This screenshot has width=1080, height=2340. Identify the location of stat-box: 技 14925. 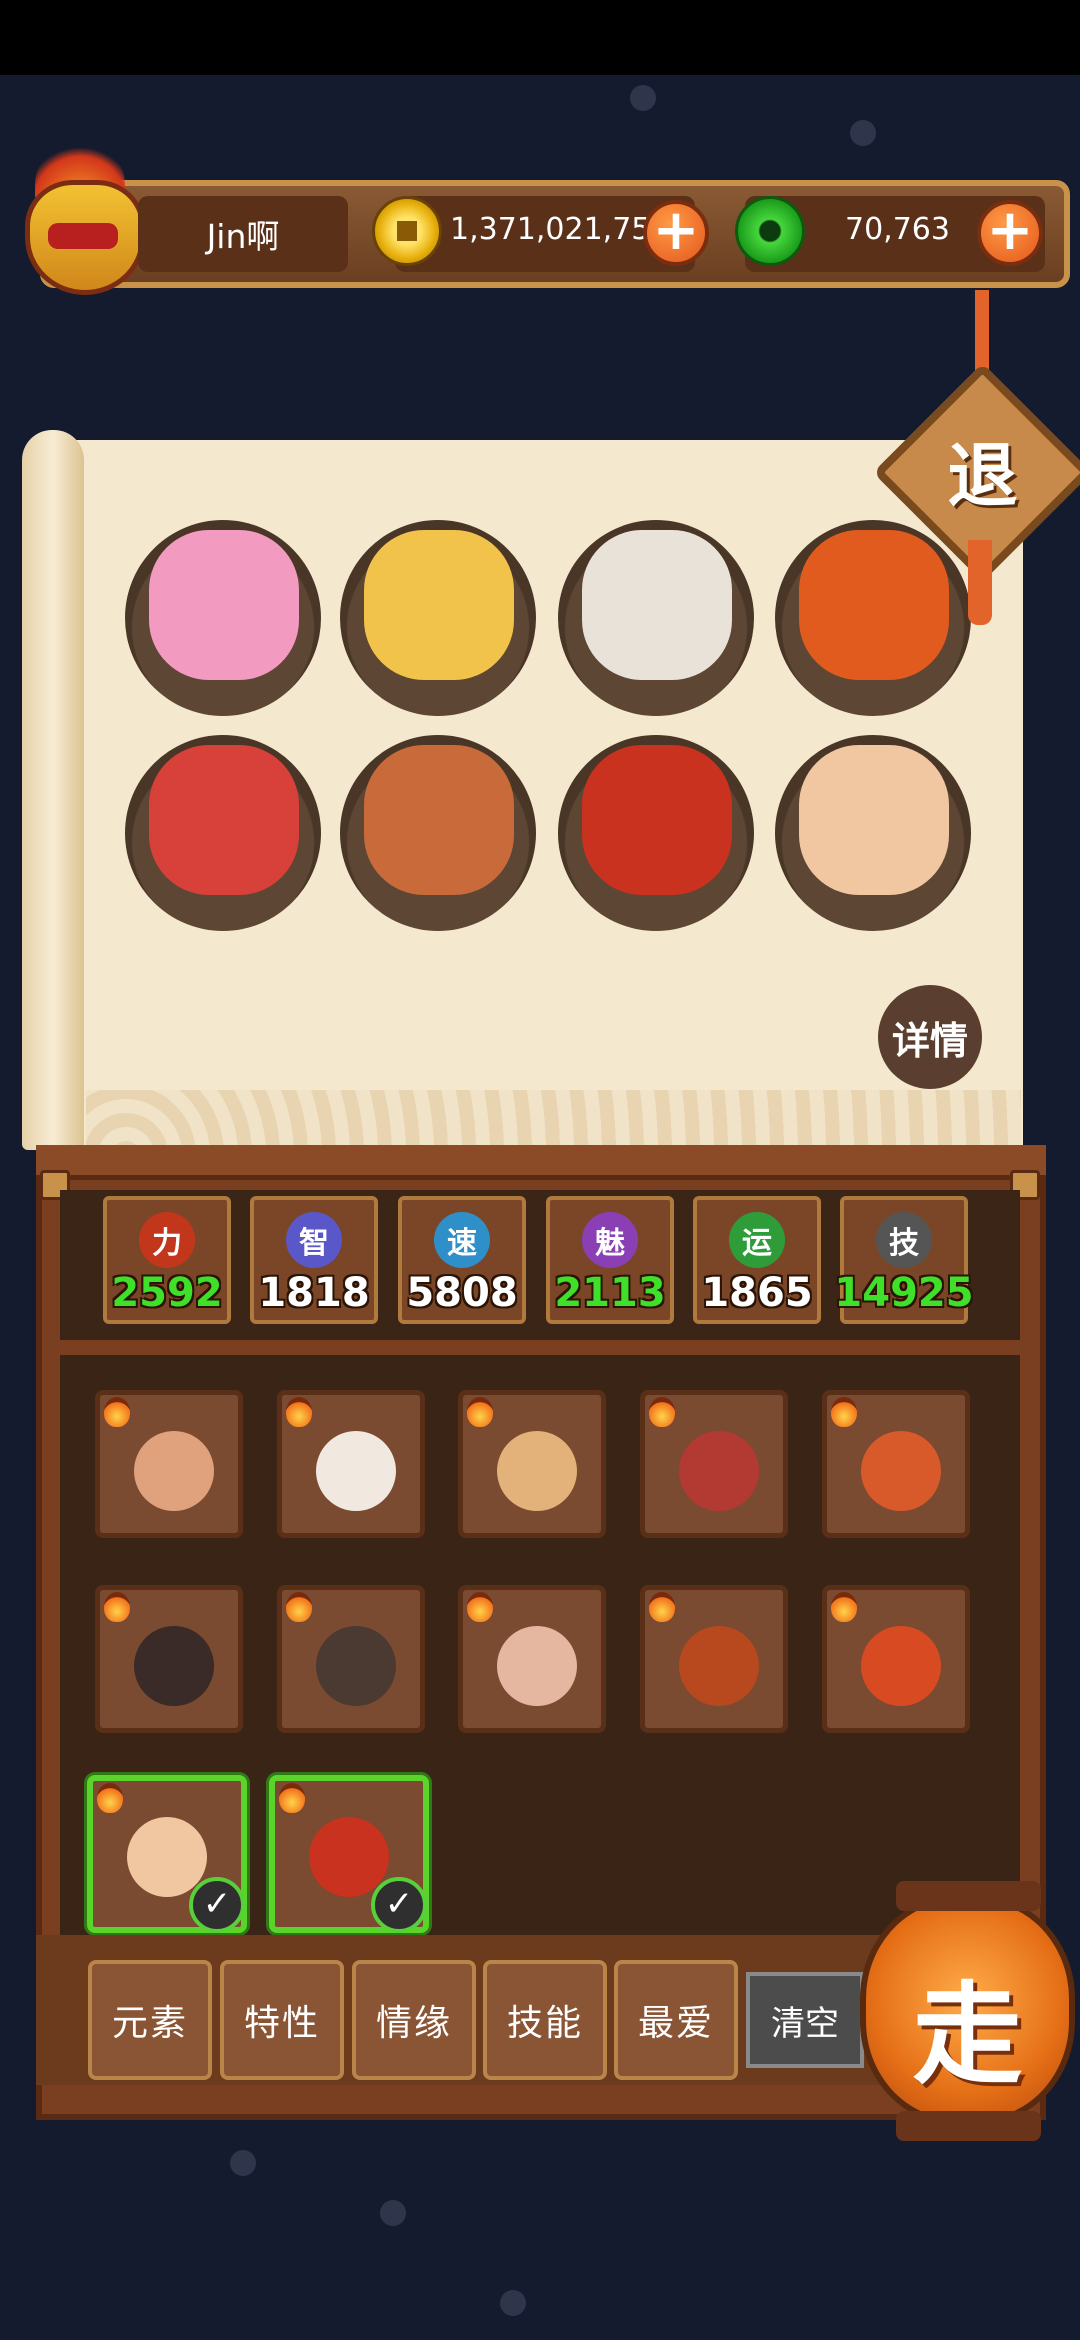
(904, 1260).